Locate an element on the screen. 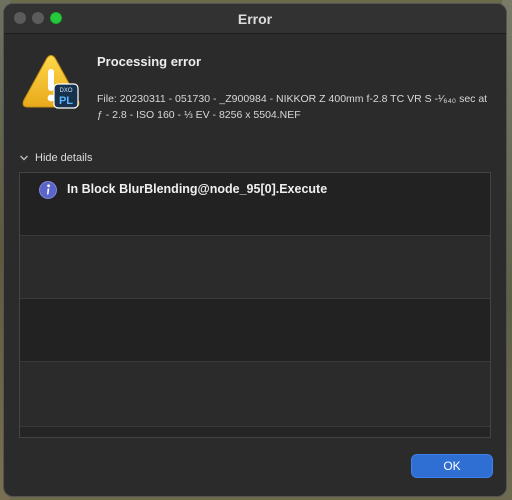 This screenshot has height=500, width=512. info-icon is located at coordinates (48, 190).